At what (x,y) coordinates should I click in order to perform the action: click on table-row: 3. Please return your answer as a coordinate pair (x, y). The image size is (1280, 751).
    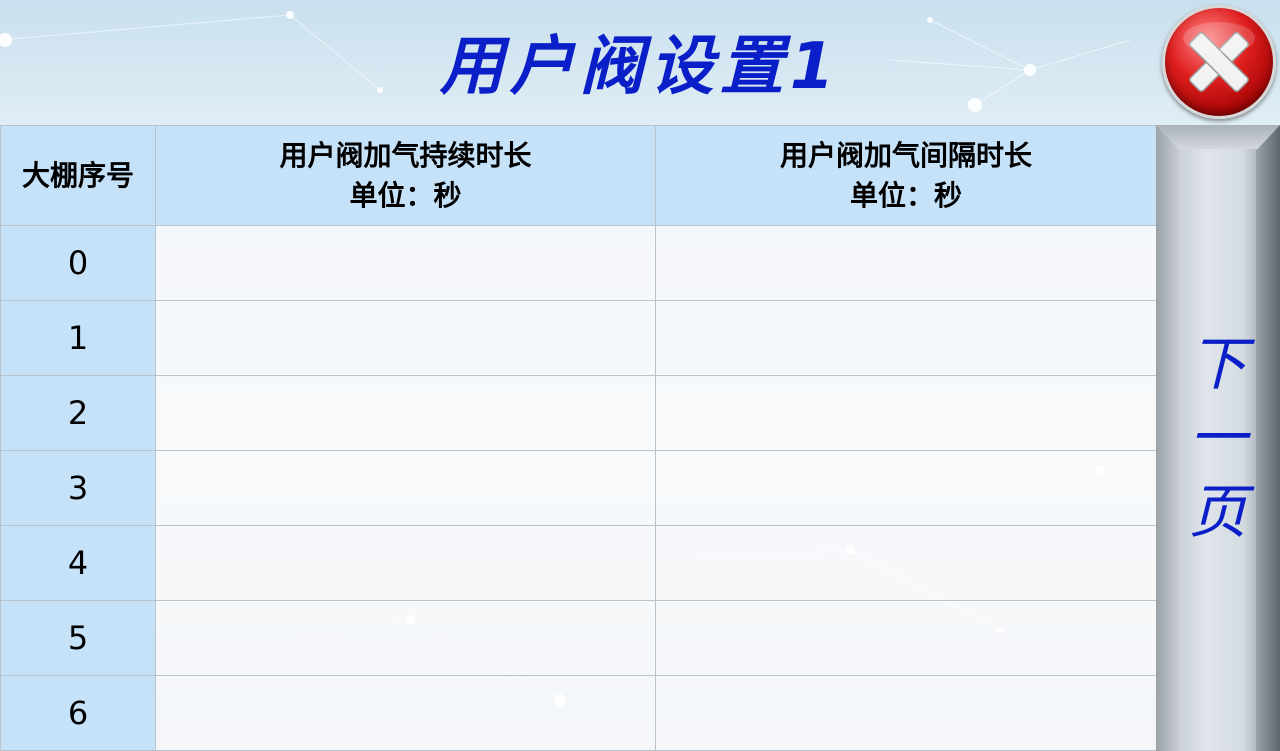
    Looking at the image, I should click on (578, 488).